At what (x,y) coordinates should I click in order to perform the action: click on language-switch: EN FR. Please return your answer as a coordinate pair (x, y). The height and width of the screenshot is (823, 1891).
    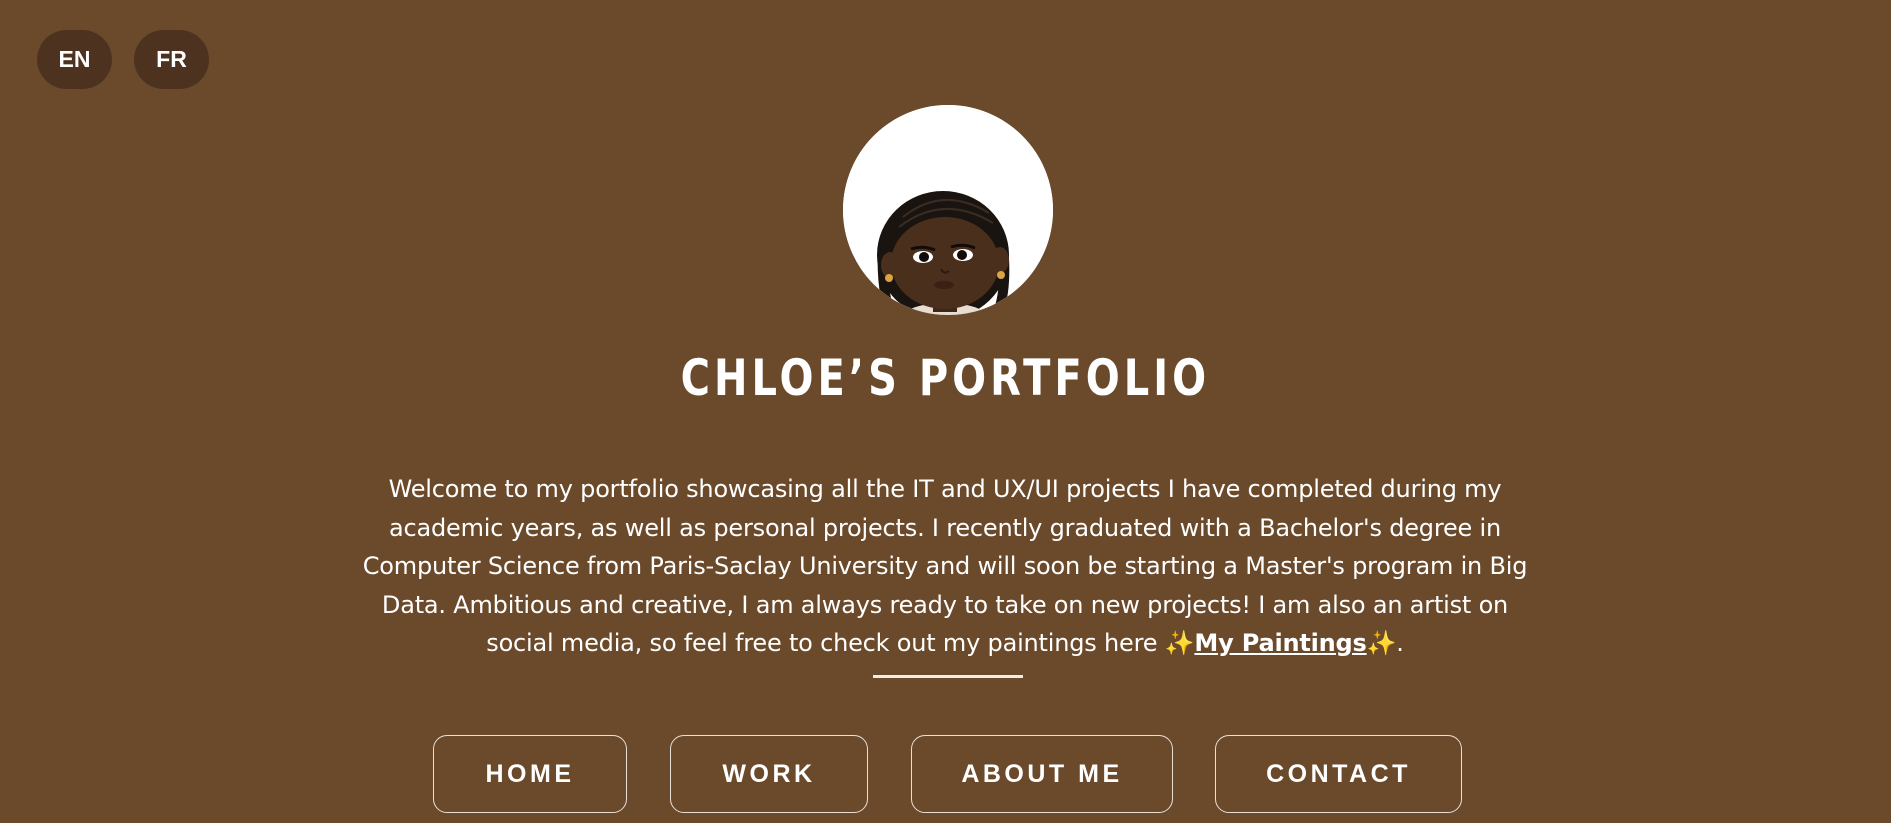
    Looking at the image, I should click on (123, 59).